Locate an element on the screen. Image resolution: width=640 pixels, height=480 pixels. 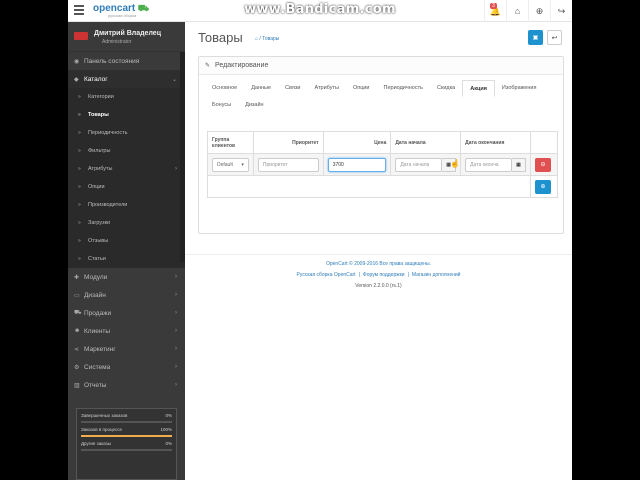
sidebar-subitem-recurring: » Периодичность is located at coordinates (126, 133).